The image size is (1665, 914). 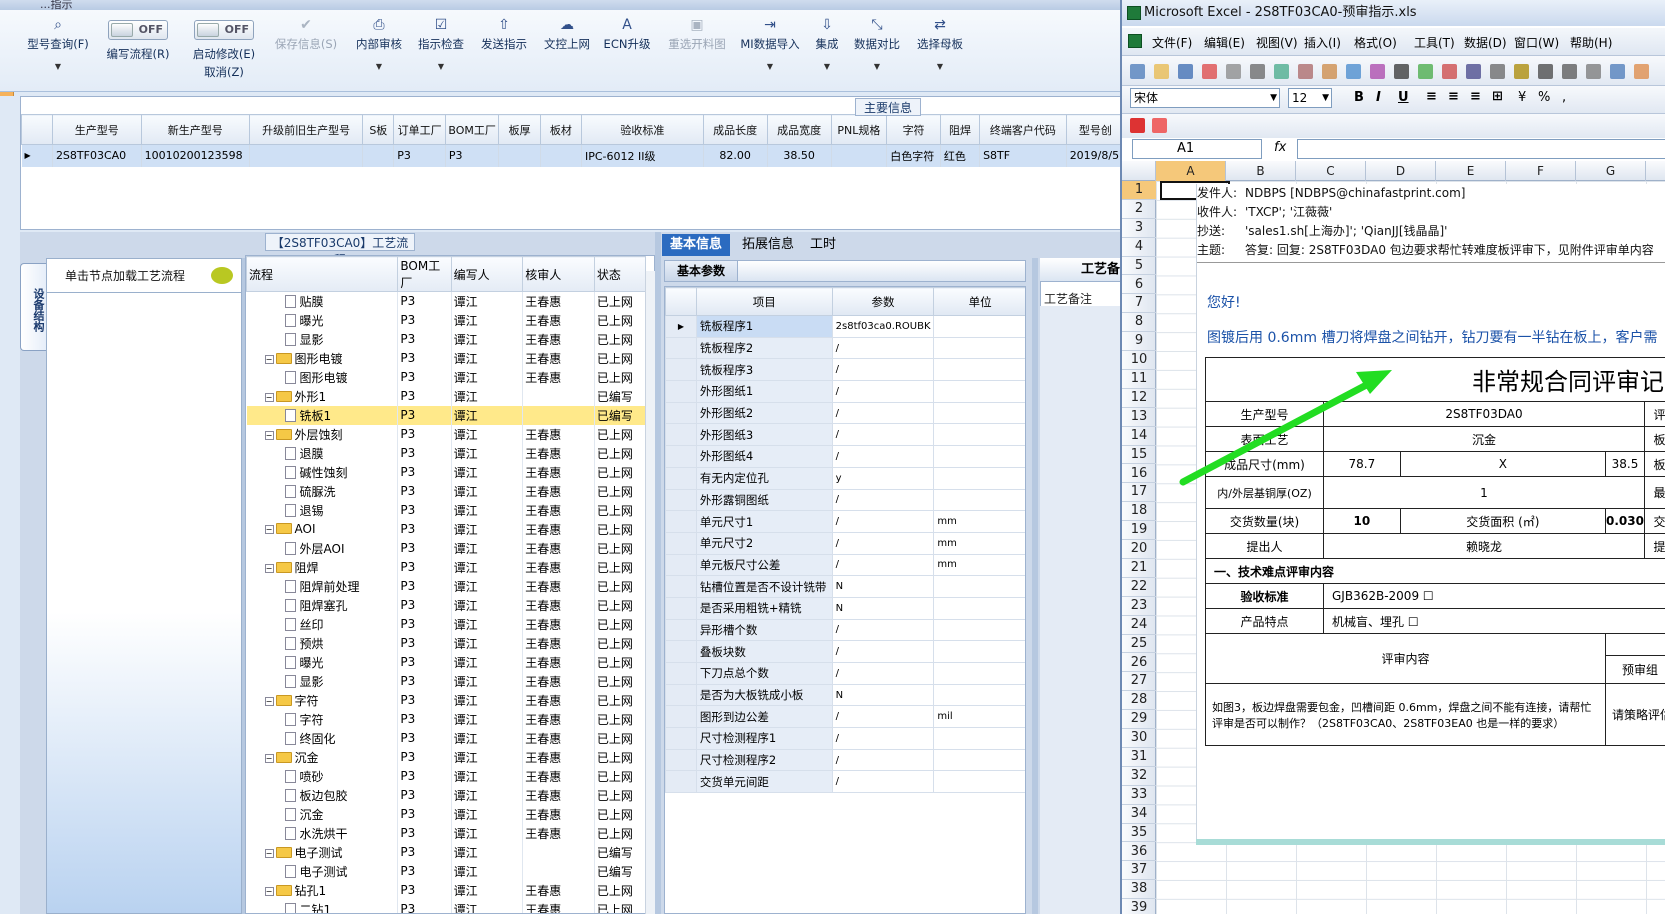 What do you see at coordinates (658, 573) in the screenshot?
I see `middle-splitter` at bounding box center [658, 573].